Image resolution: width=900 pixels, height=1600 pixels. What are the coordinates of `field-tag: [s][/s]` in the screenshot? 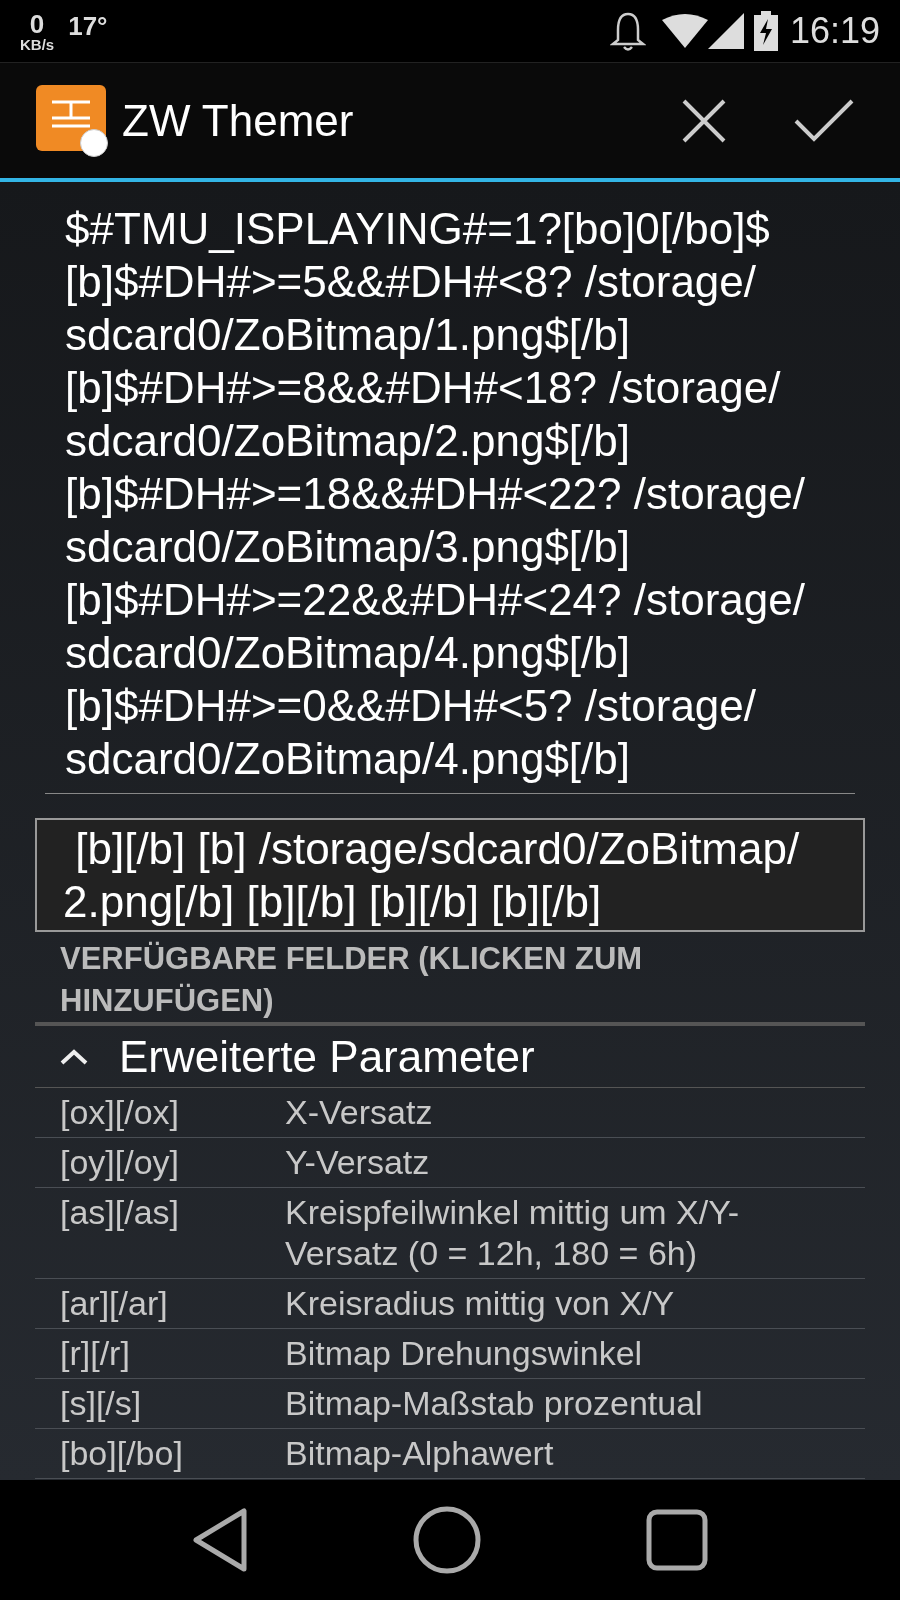 It's located at (160, 1403).